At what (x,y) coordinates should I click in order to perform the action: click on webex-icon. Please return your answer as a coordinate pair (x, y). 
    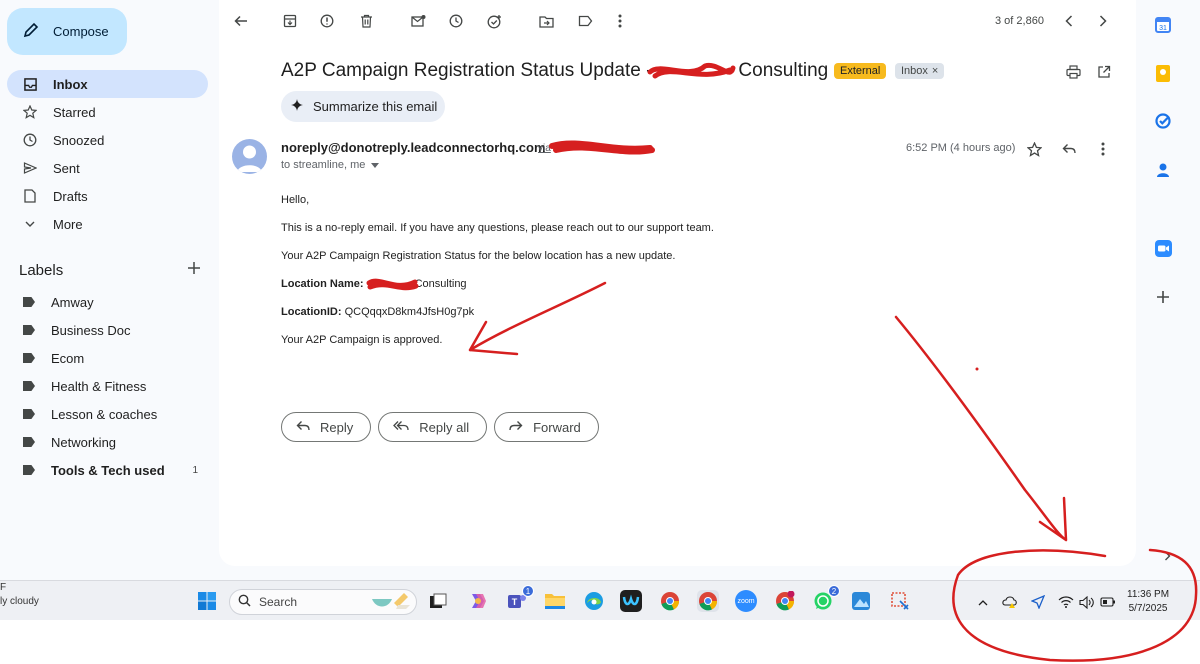
    Looking at the image, I should click on (631, 601).